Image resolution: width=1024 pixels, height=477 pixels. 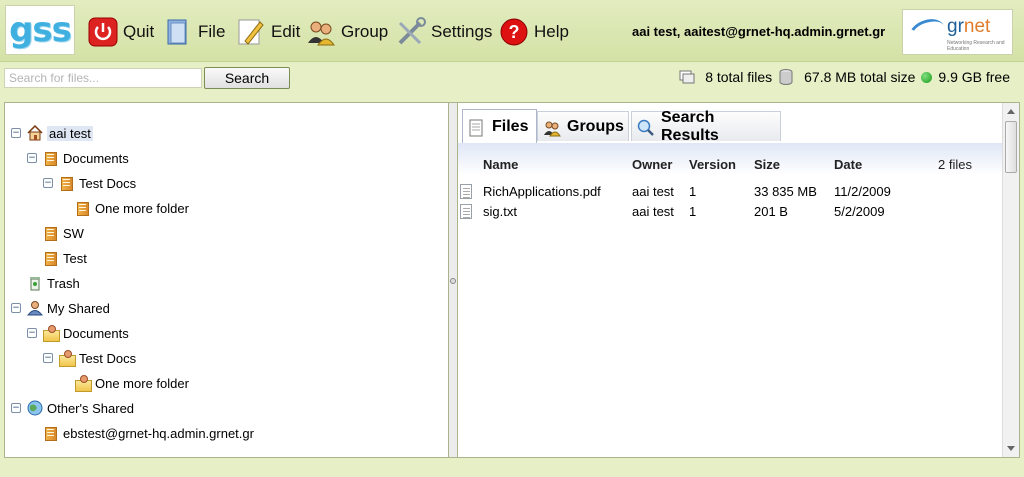 I want to click on group-label: Group, so click(x=365, y=31).